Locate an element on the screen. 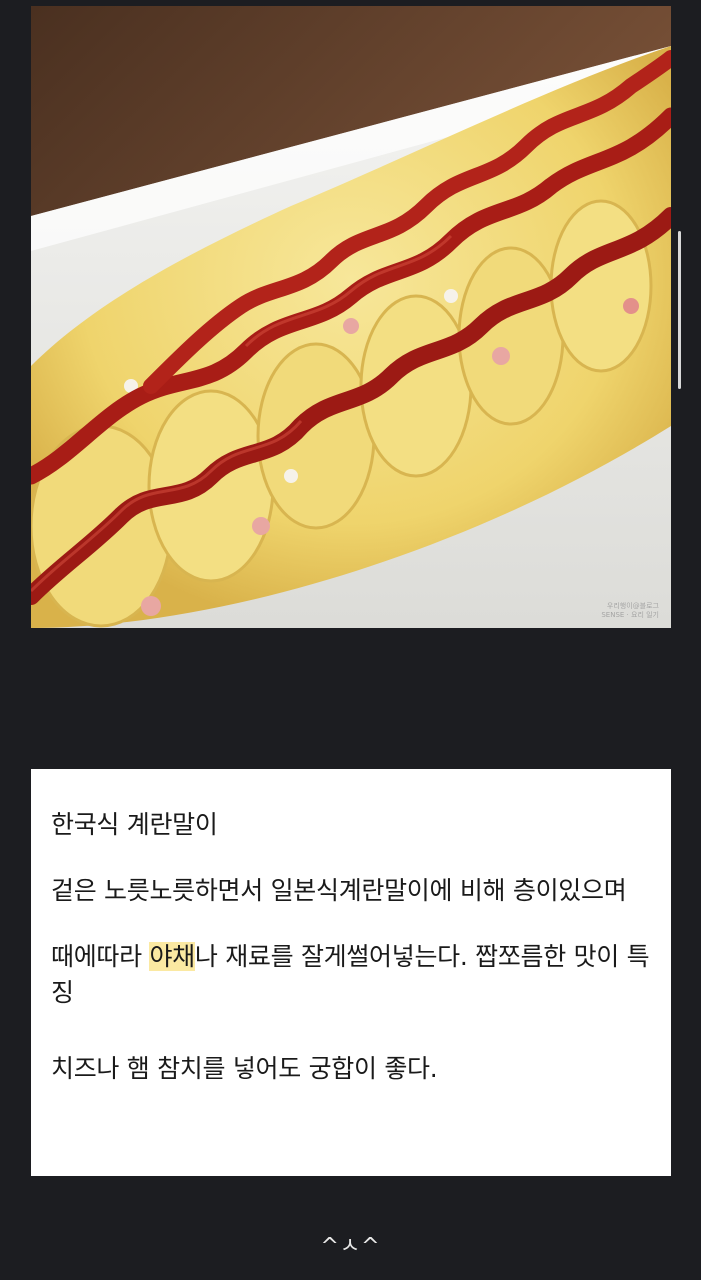 The image size is (701, 1280). photo-watermark: 우리행이@블로그 SENSE · 요리 일기 is located at coordinates (630, 611).